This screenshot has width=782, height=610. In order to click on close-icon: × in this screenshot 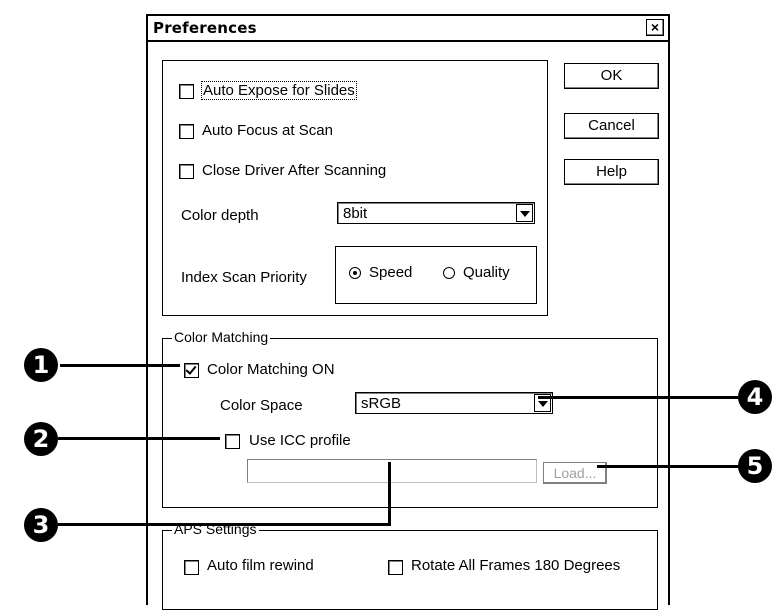, I will do `click(655, 27)`.